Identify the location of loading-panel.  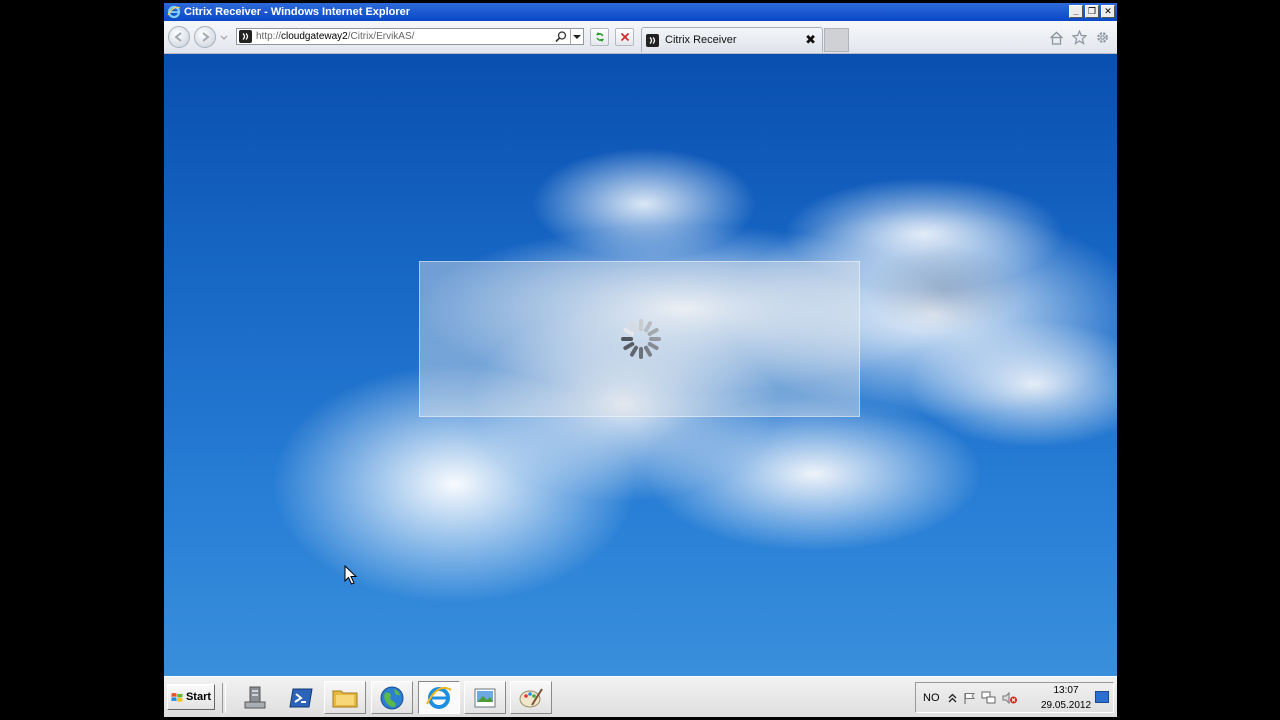
(639, 339).